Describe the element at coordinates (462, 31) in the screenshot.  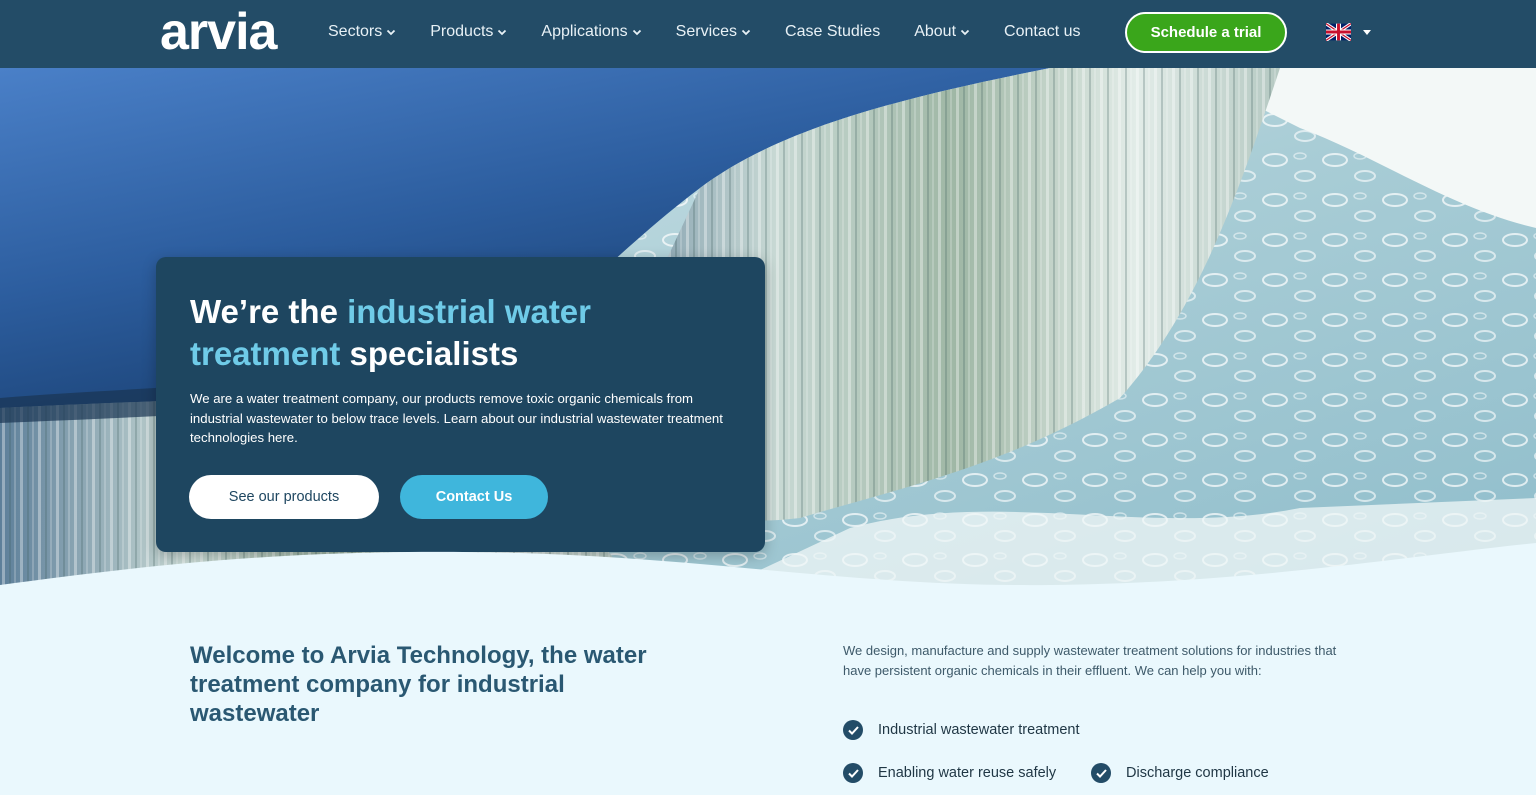
I see `nav-item-label: Products` at that location.